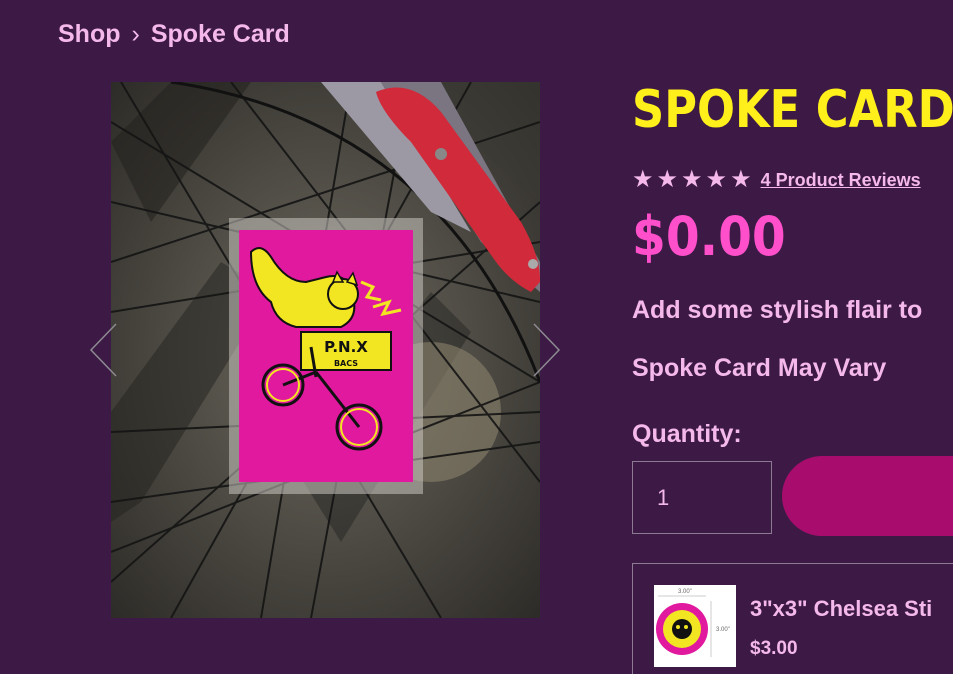  What do you see at coordinates (346, 363) in the screenshot?
I see `card-logo-subtext: BACS` at bounding box center [346, 363].